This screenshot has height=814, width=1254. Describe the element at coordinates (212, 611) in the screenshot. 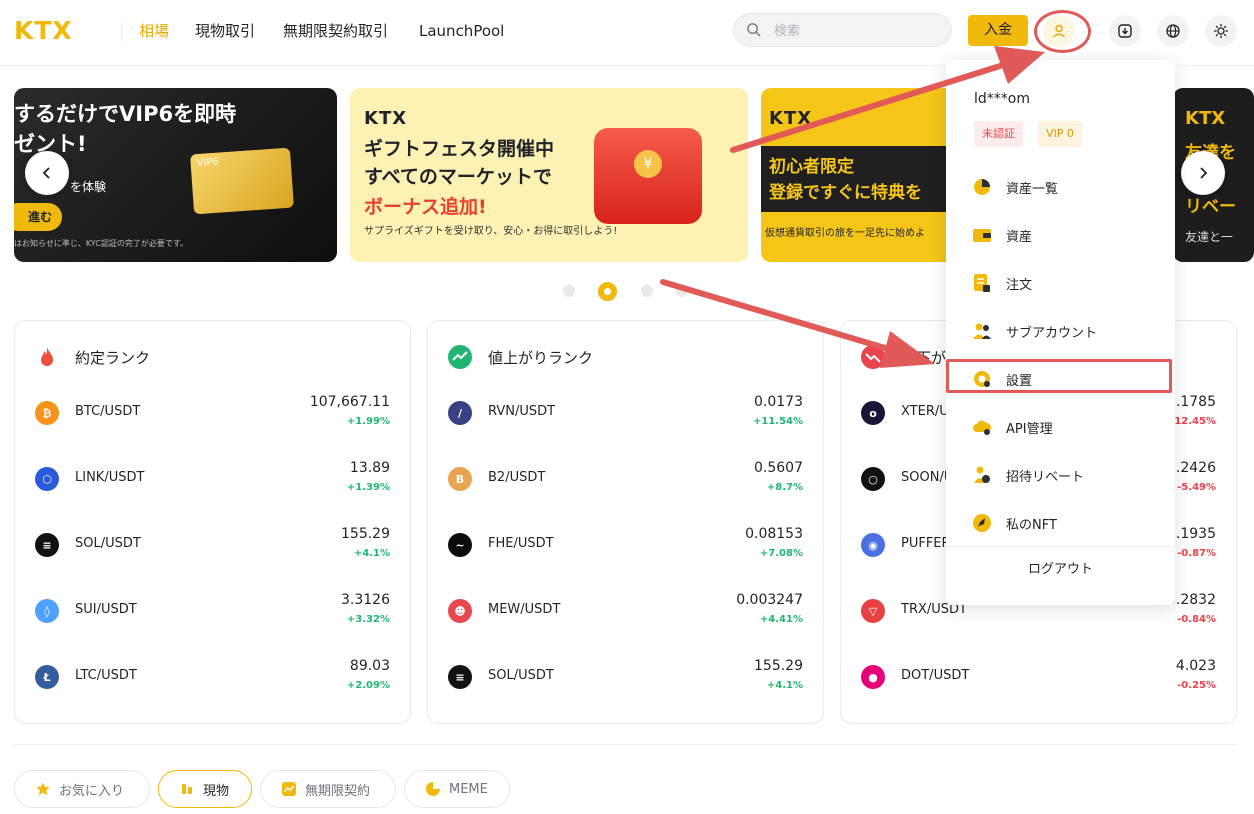

I see `market-row: ◊ SUI/USDT 3.3126 +3.32%` at that location.